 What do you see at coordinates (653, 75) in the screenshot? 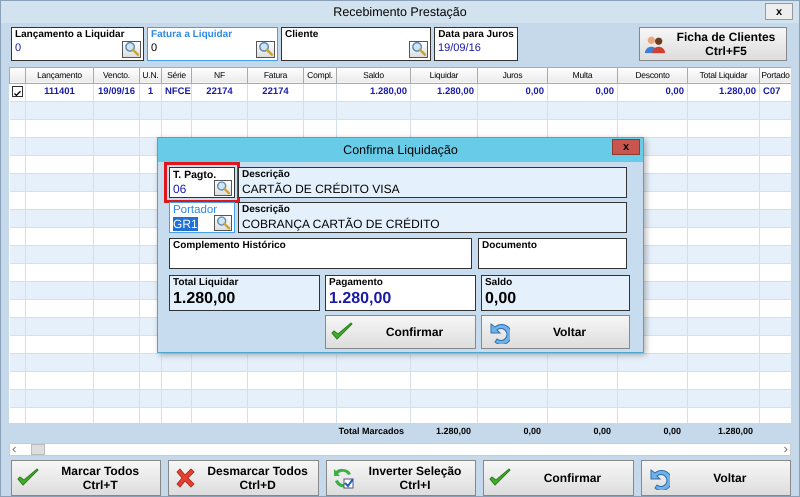
I see `column-header: Desconto` at bounding box center [653, 75].